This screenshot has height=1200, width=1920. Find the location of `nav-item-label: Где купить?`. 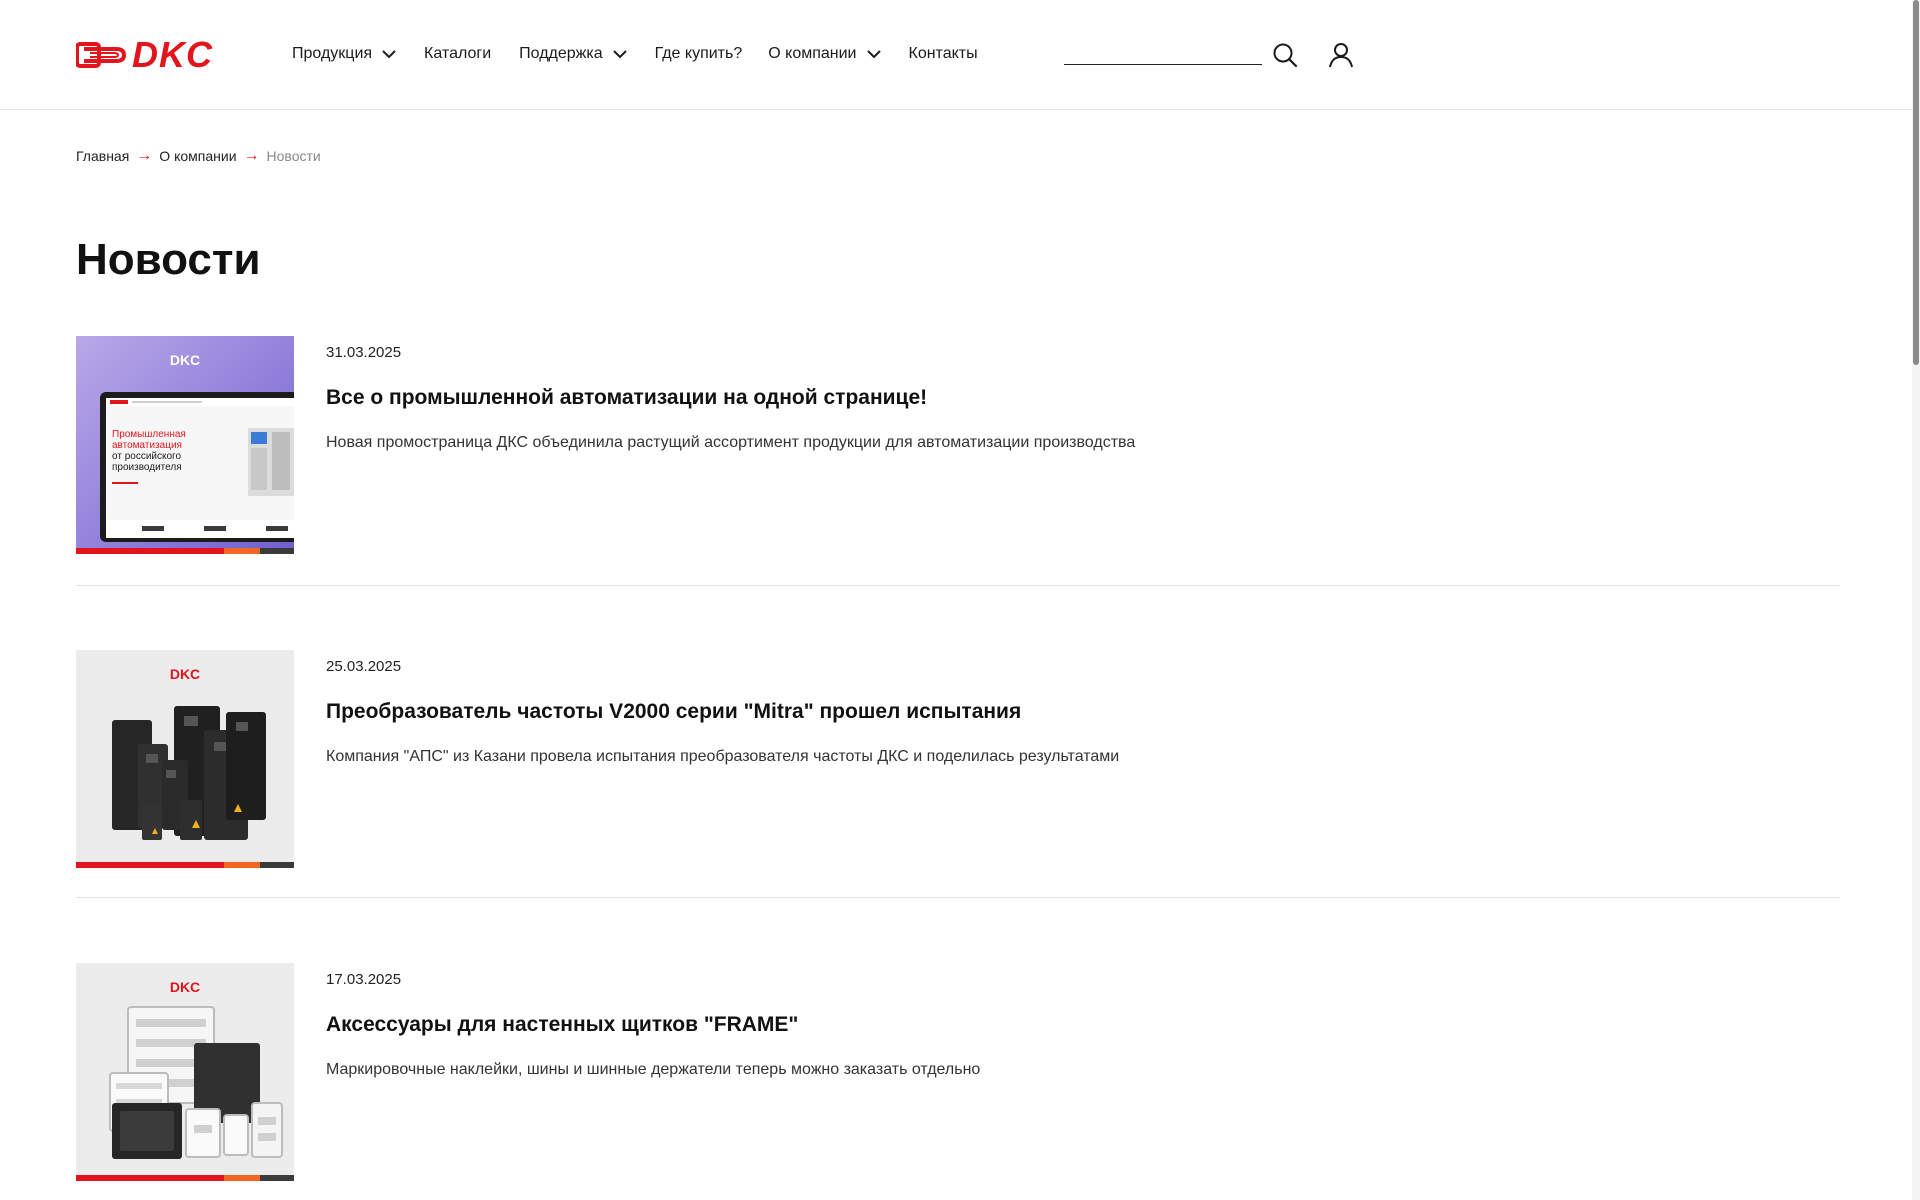

nav-item-label: Где купить? is located at coordinates (698, 53).